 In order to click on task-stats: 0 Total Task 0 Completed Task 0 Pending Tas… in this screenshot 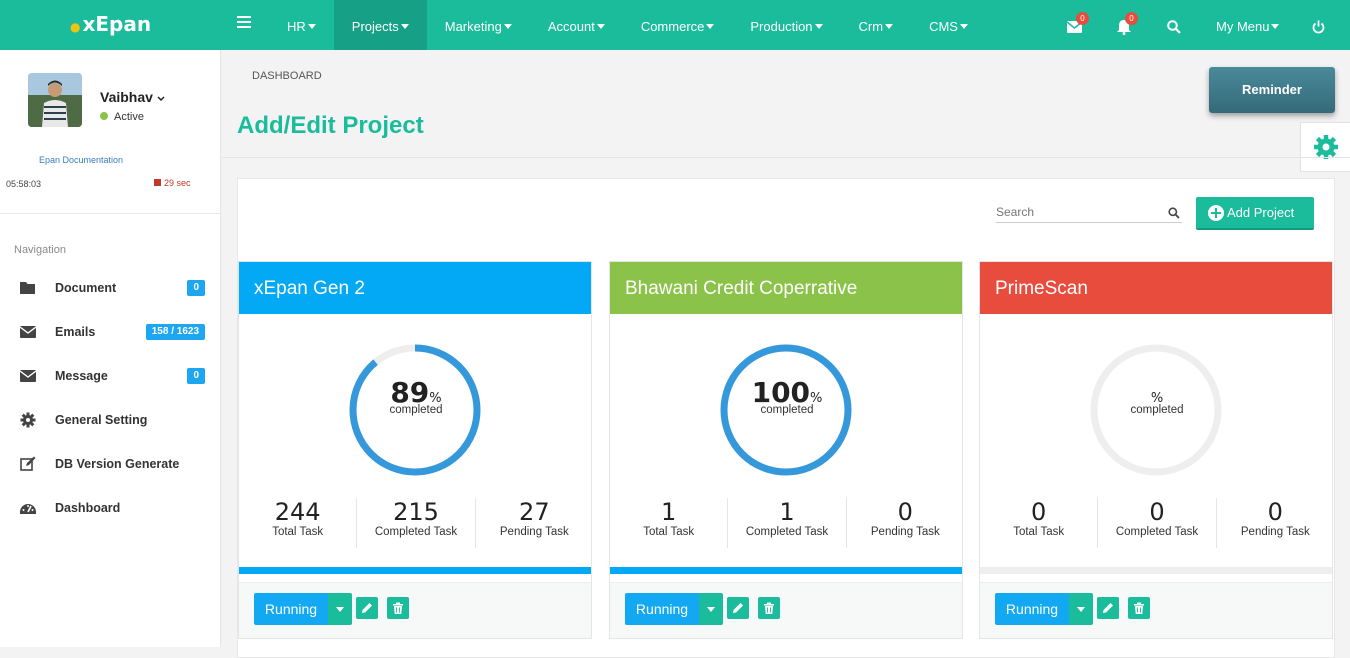, I will do `click(1157, 523)`.